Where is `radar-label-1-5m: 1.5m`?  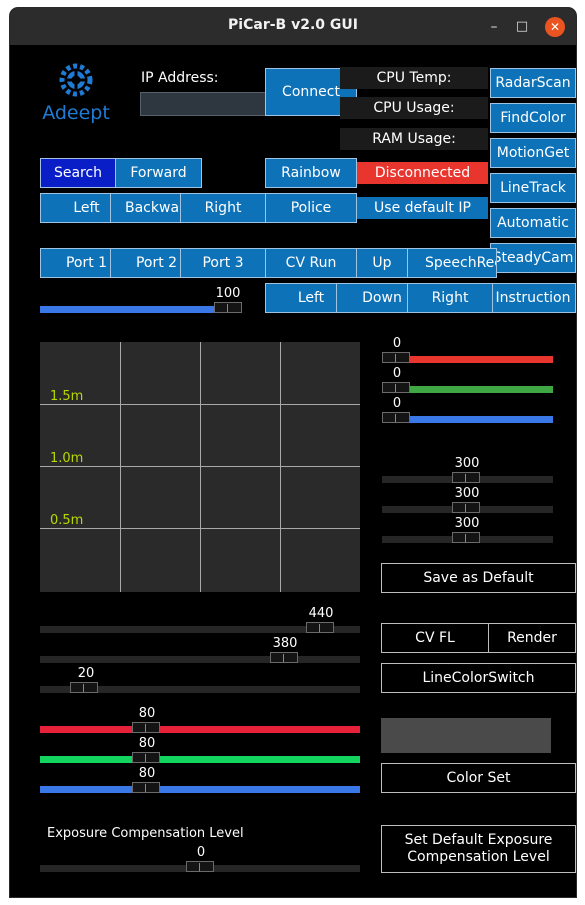
radar-label-1-5m: 1.5m is located at coordinates (67, 396).